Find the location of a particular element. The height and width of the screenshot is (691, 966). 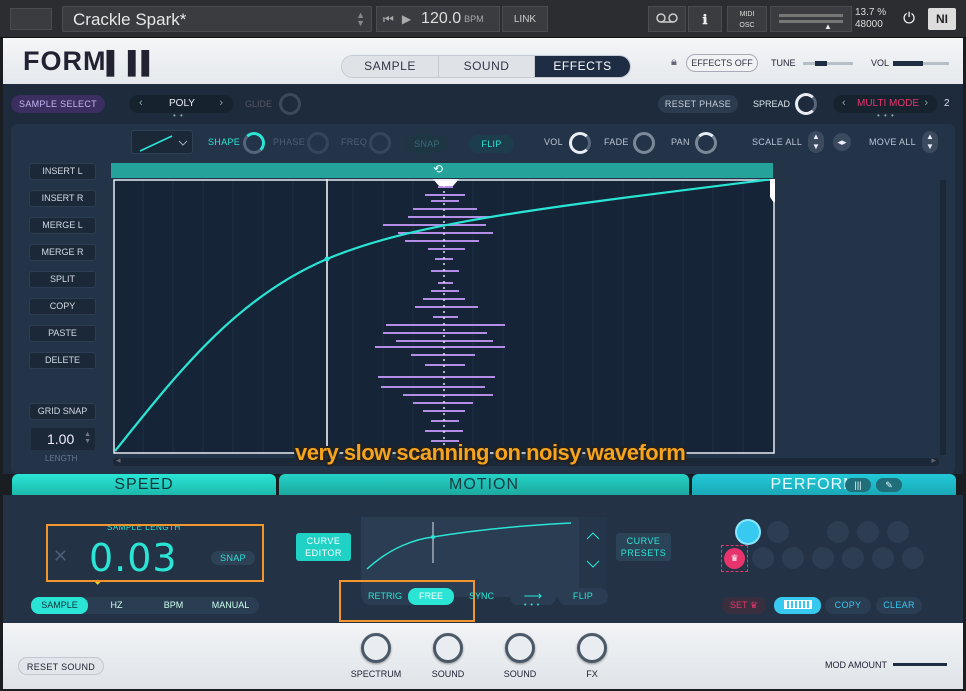

pan-knob is located at coordinates (706, 143).